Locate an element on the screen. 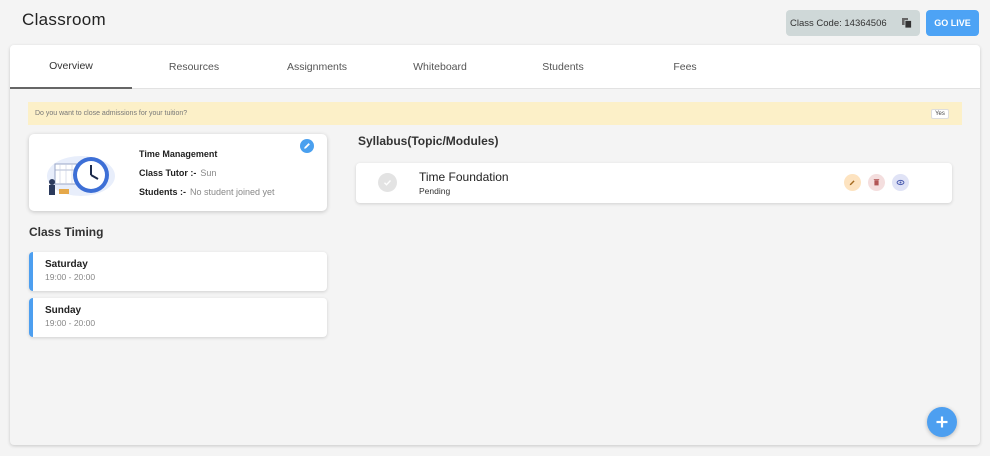 This screenshot has height=456, width=990. clock-illustration is located at coordinates (81, 176).